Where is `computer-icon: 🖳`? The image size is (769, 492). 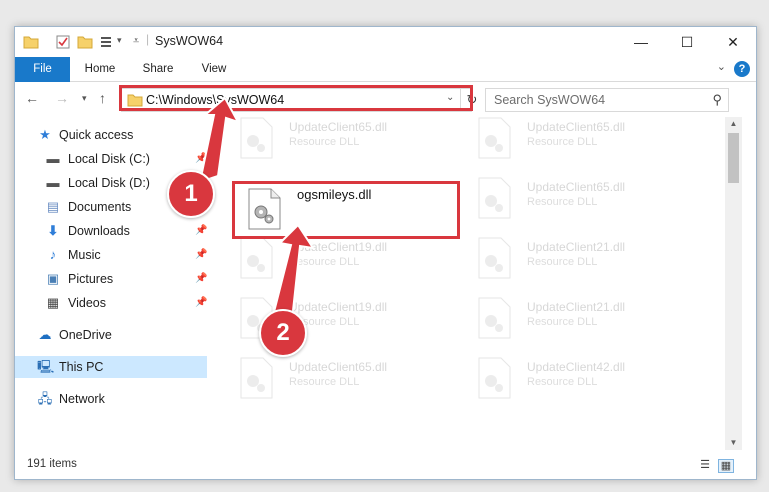
computer-icon: 🖳 is located at coordinates (46, 366).